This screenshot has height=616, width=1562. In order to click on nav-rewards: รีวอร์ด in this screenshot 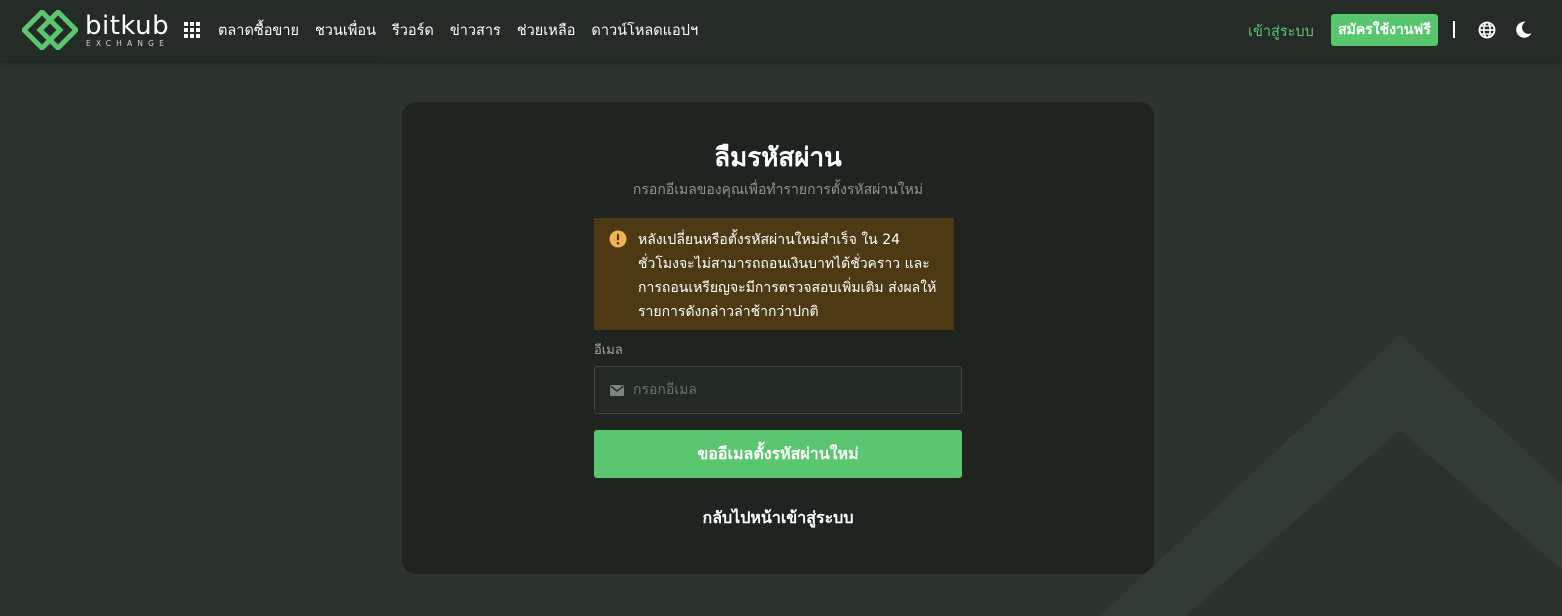, I will do `click(413, 30)`.